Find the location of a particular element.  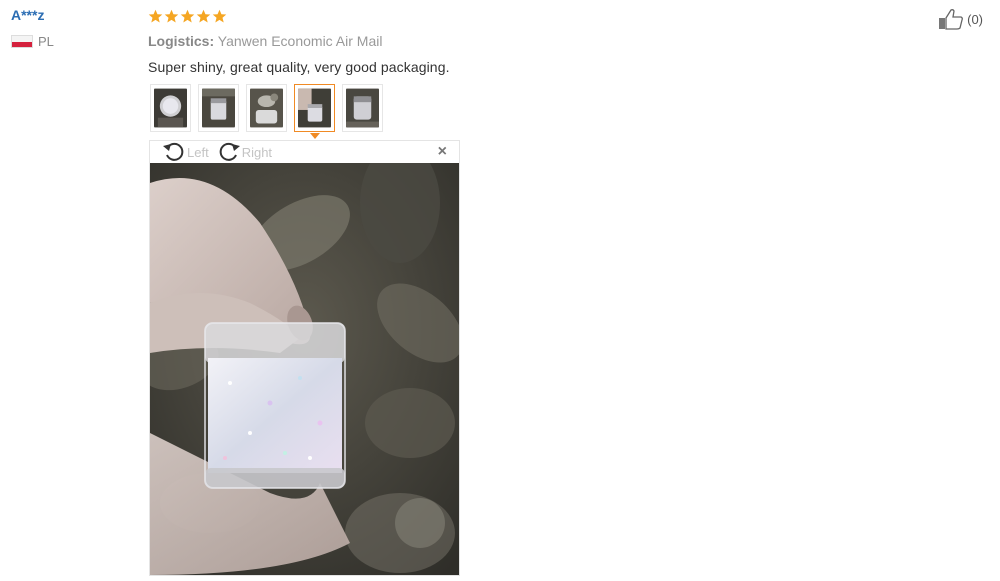

rotate-right-button: Right is located at coordinates (244, 152).